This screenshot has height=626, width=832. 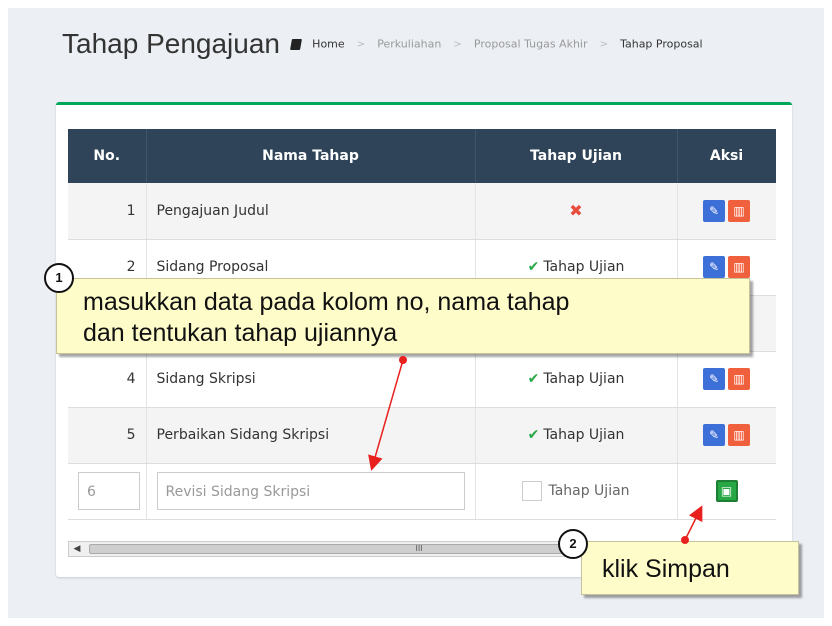 I want to click on arrow-to-nama-input, so click(x=386, y=415).